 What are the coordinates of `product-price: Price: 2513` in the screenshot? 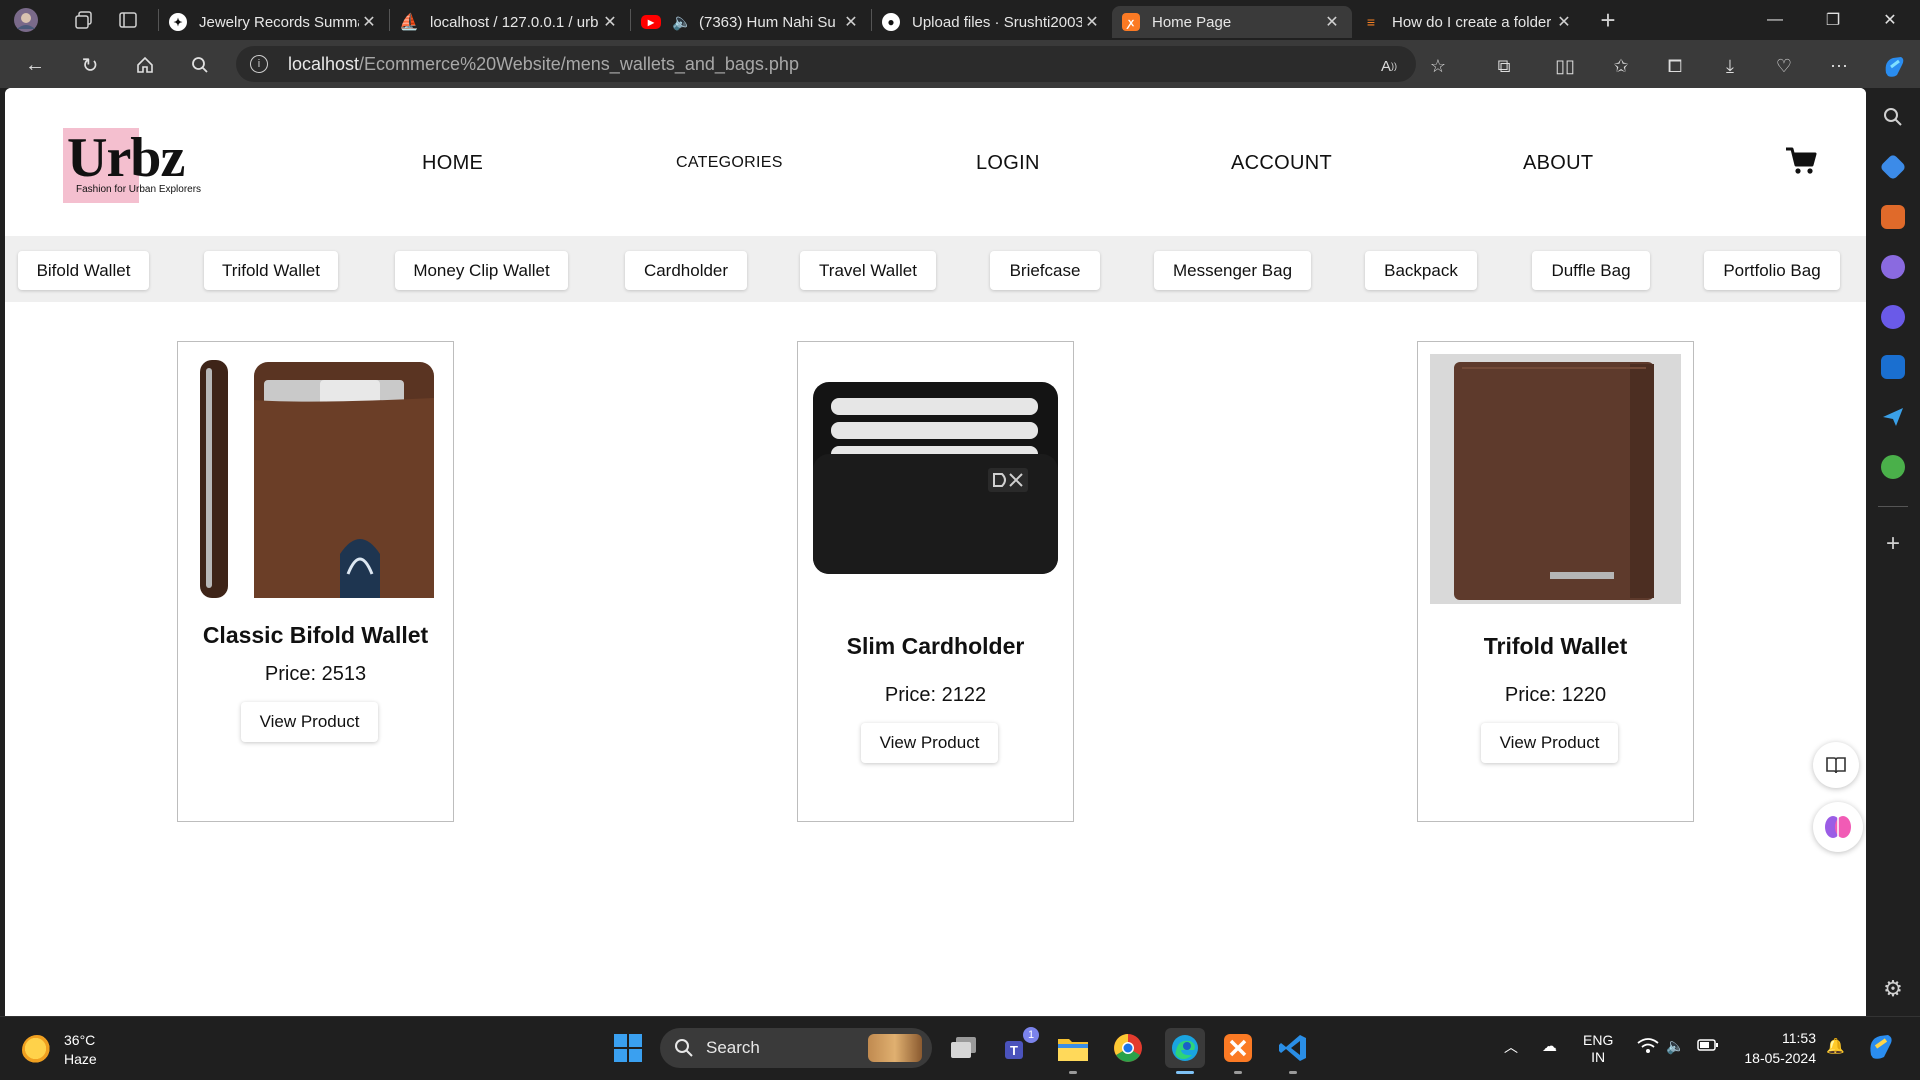 It's located at (315, 674).